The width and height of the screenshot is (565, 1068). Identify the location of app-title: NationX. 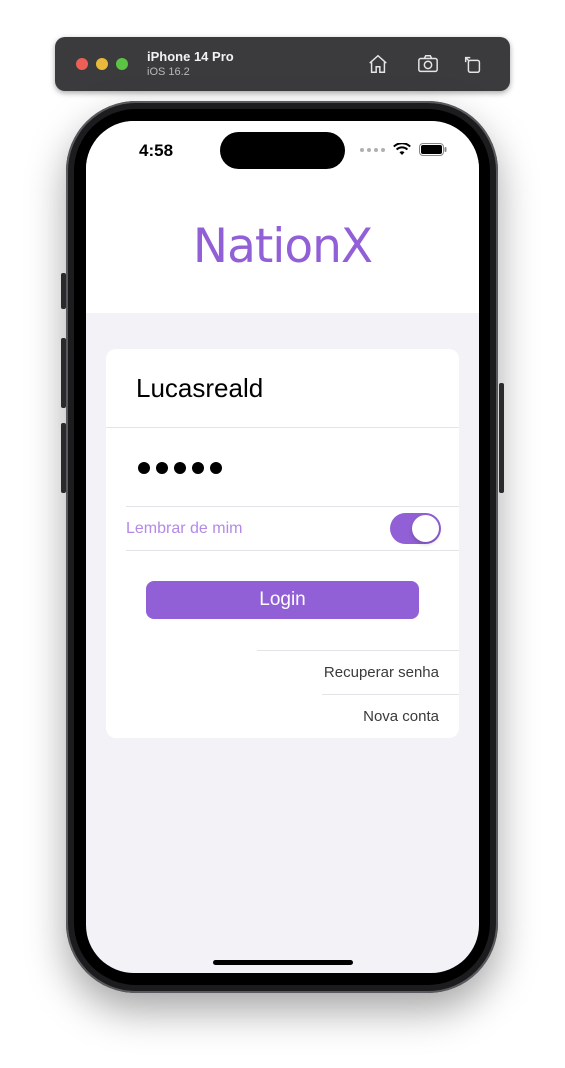
(282, 246).